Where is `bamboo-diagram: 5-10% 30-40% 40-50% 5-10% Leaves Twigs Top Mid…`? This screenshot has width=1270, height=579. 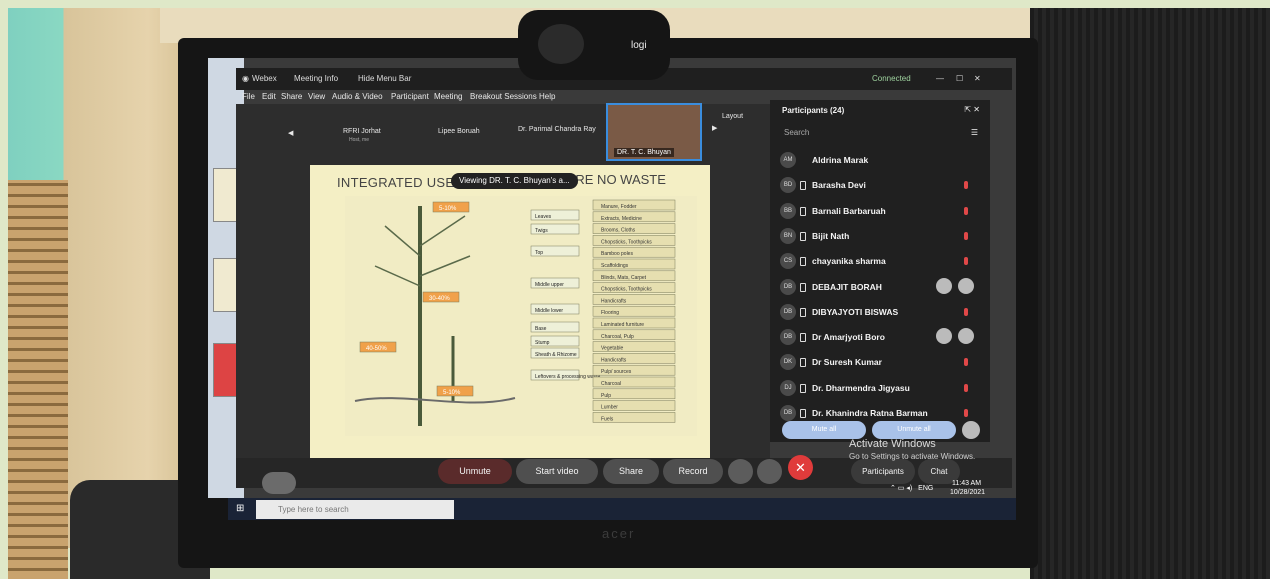 bamboo-diagram: 5-10% 30-40% 40-50% 5-10% Leaves Twigs Top Mid… is located at coordinates (521, 316).